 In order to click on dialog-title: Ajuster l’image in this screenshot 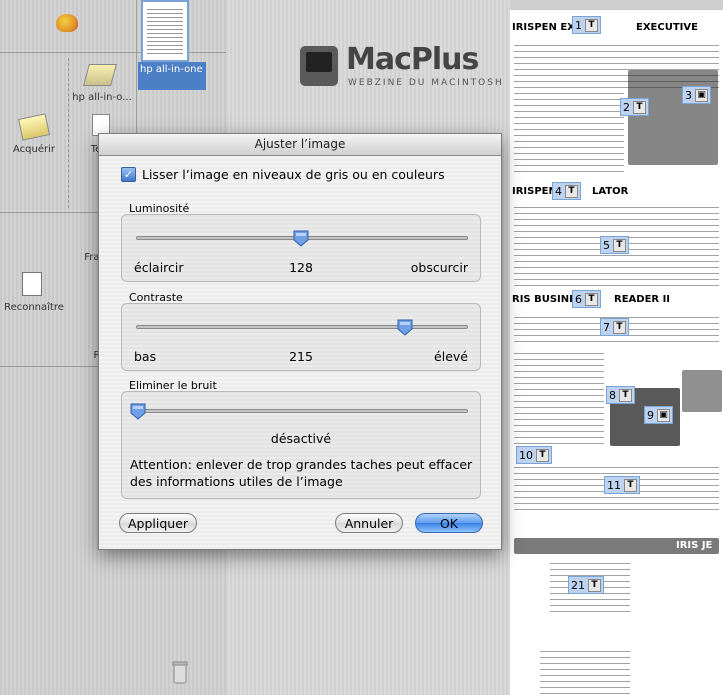, I will do `click(300, 144)`.